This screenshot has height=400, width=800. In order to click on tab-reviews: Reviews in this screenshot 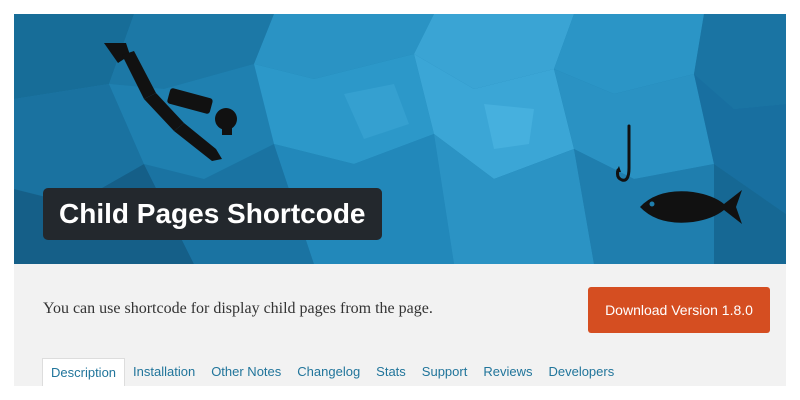, I will do `click(507, 372)`.